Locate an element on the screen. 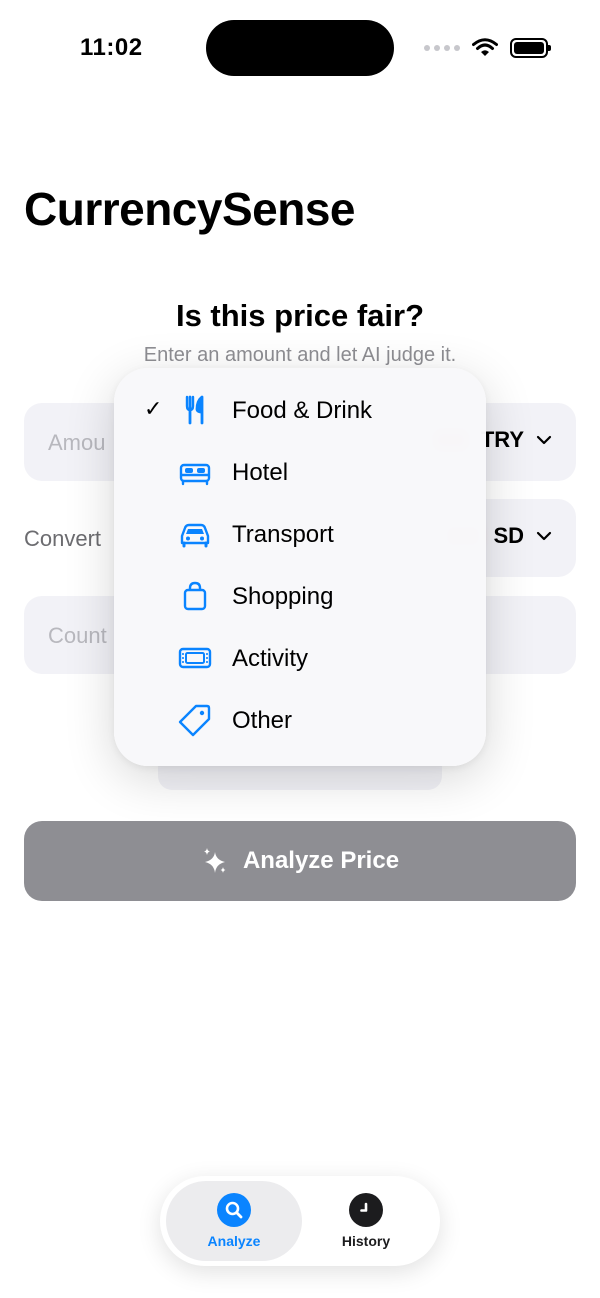  search-icon is located at coordinates (234, 1210).